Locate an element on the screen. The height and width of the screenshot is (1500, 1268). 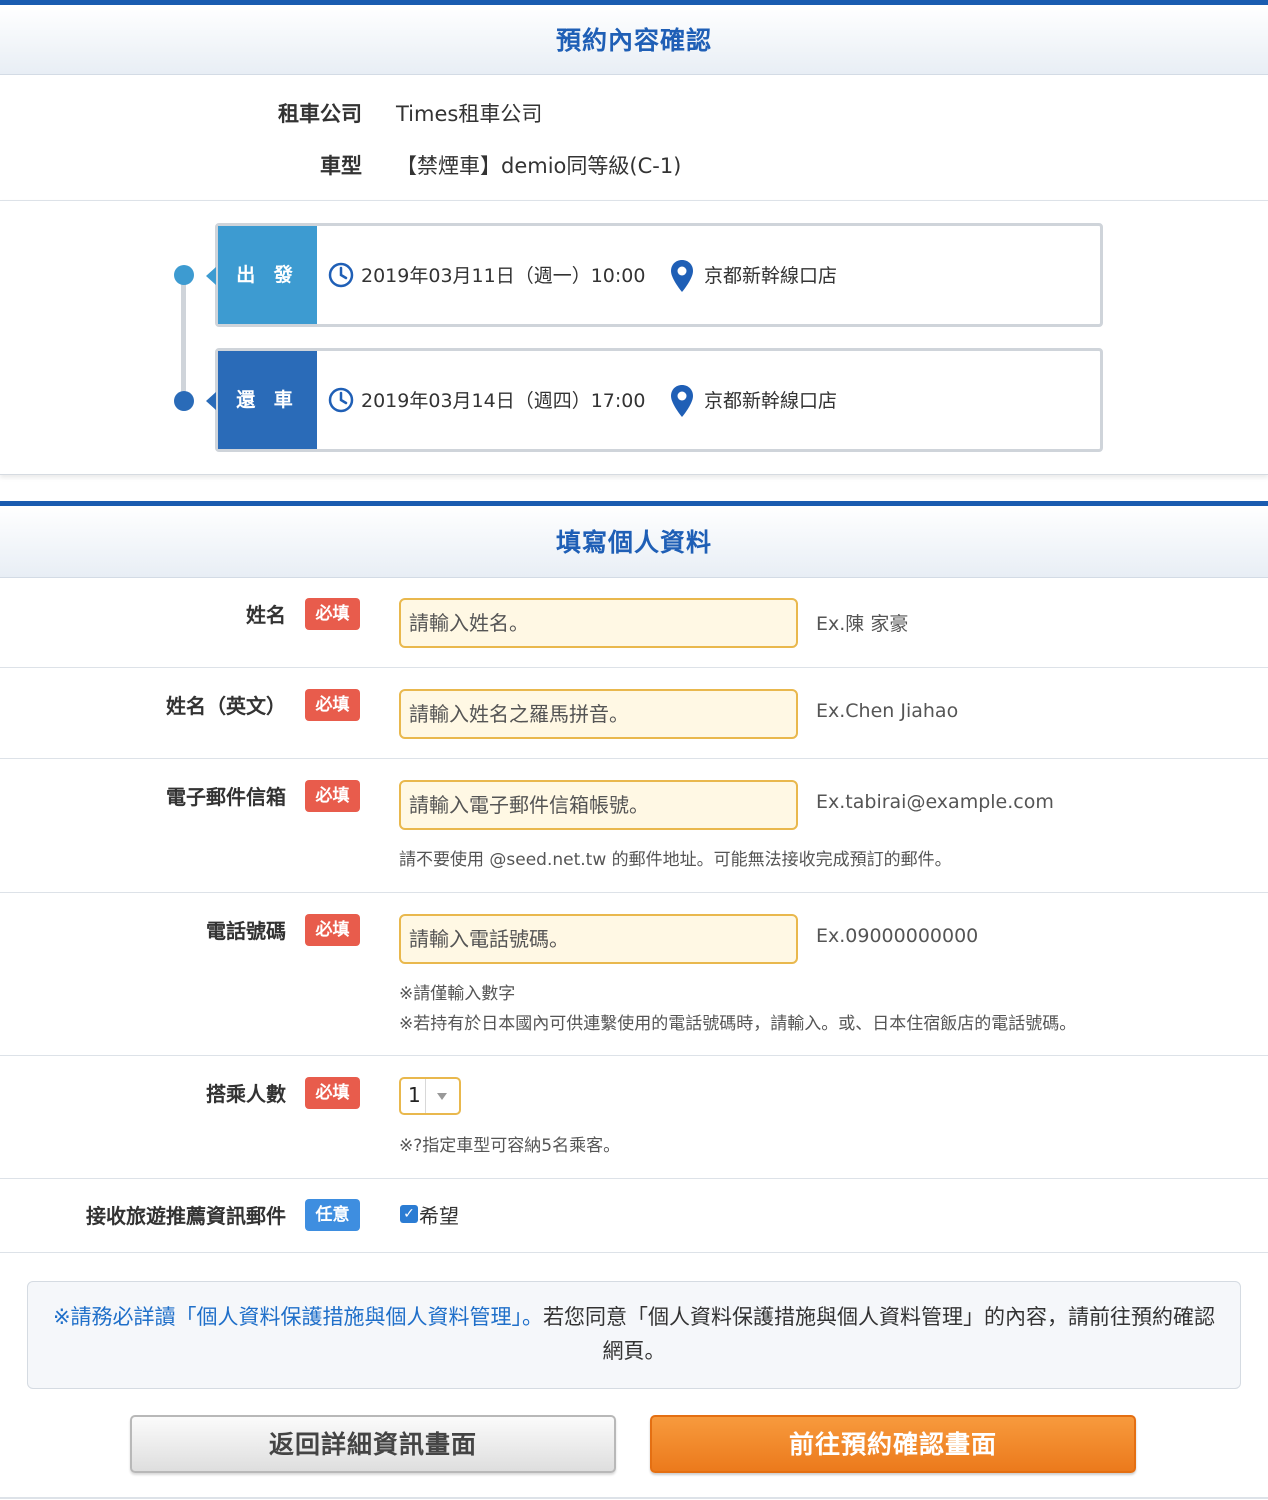
company-label: 租車公司 is located at coordinates (320, 114).